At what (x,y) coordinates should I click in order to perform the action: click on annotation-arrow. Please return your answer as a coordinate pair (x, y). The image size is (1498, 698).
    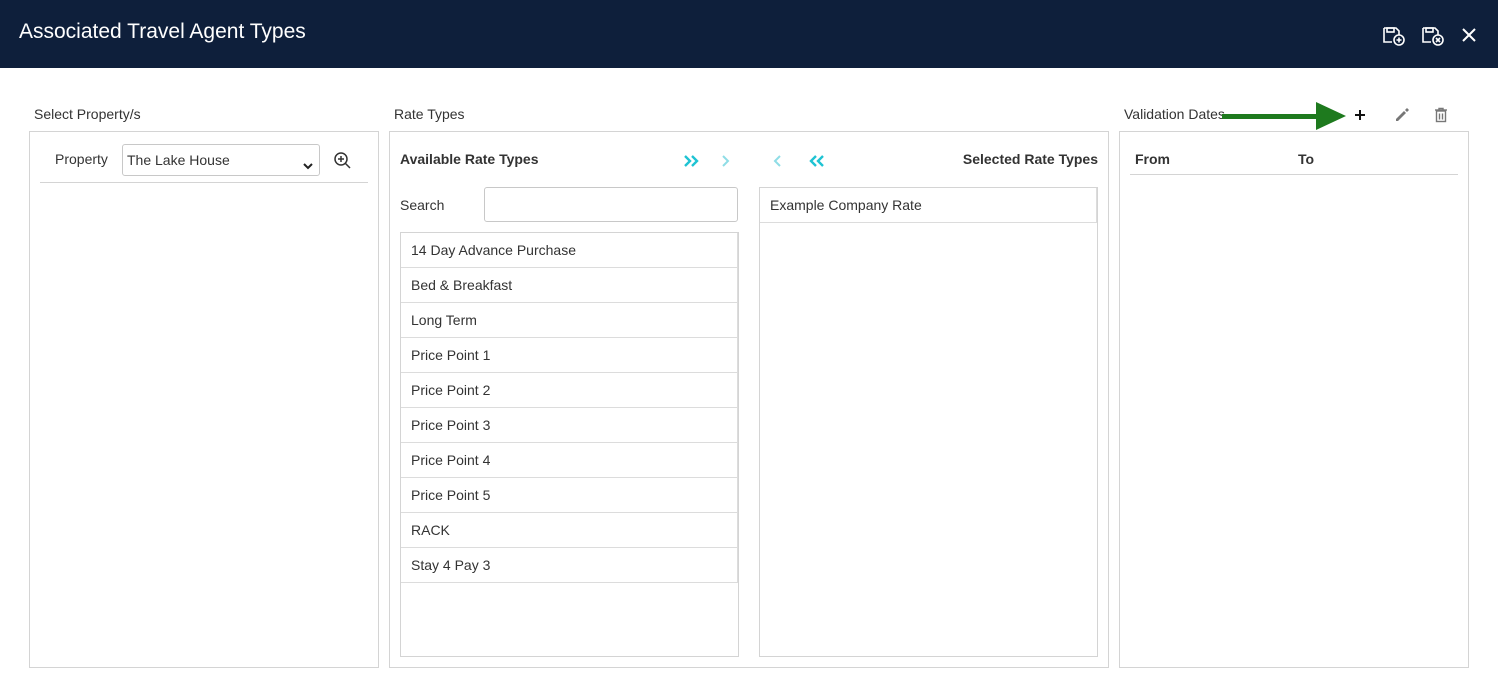
    Looking at the image, I should click on (1285, 118).